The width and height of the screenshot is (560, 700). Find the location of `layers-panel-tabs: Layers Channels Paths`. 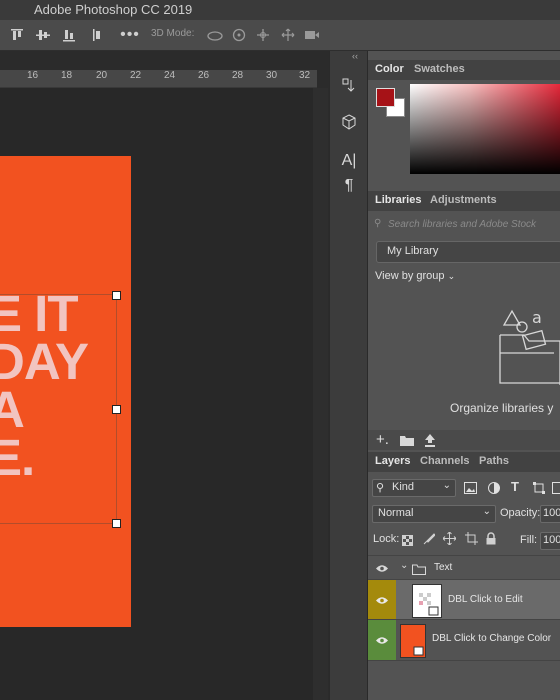

layers-panel-tabs: Layers Channels Paths is located at coordinates (464, 462).